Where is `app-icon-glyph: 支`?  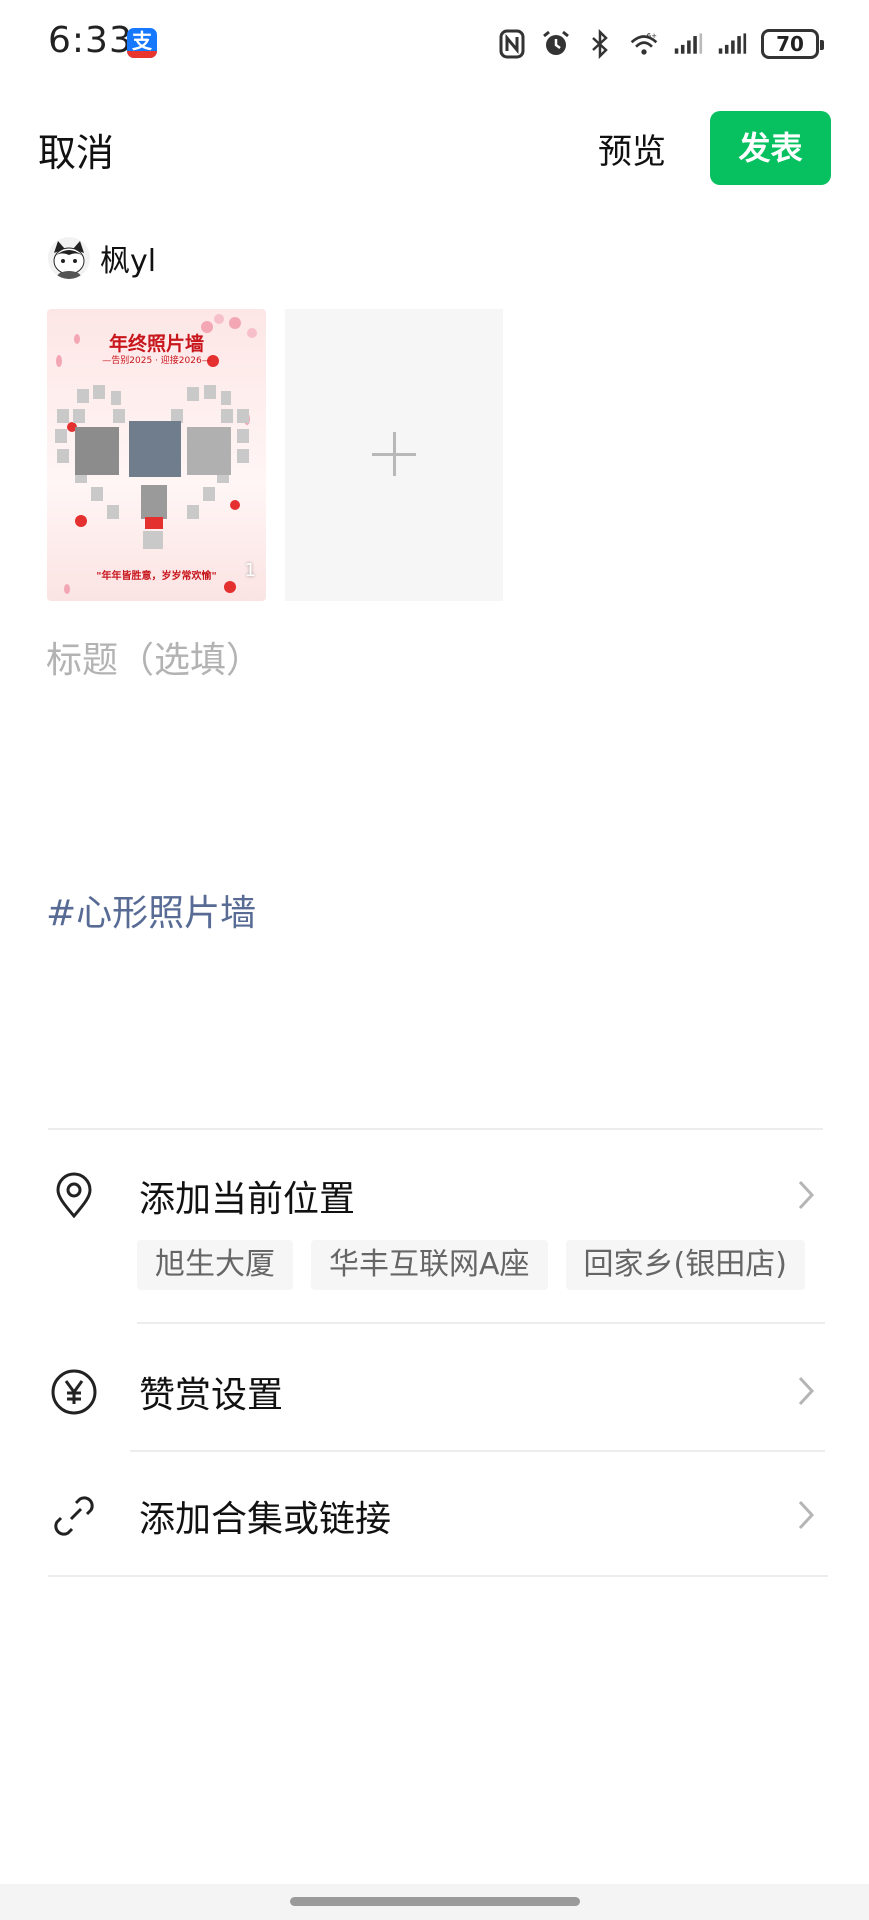
app-icon-glyph: 支 is located at coordinates (142, 41).